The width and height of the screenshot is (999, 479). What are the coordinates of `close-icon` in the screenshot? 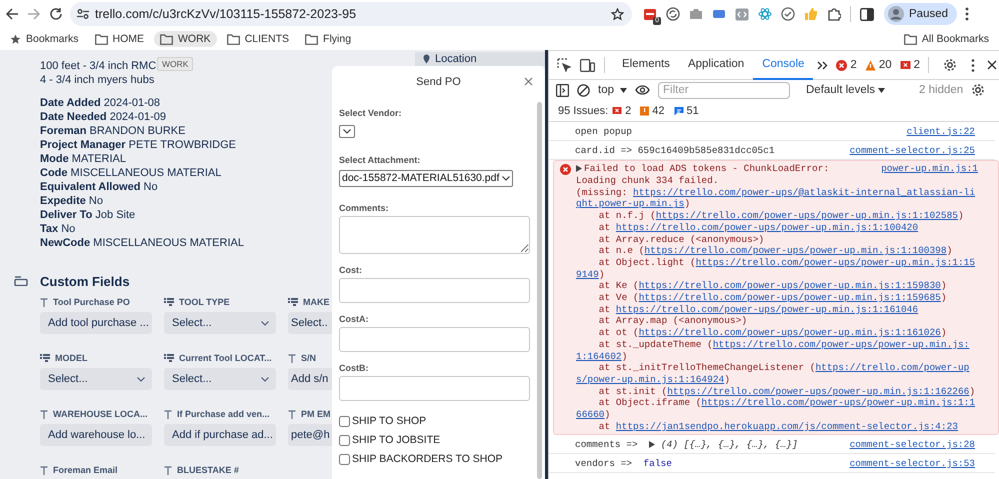 It's located at (992, 65).